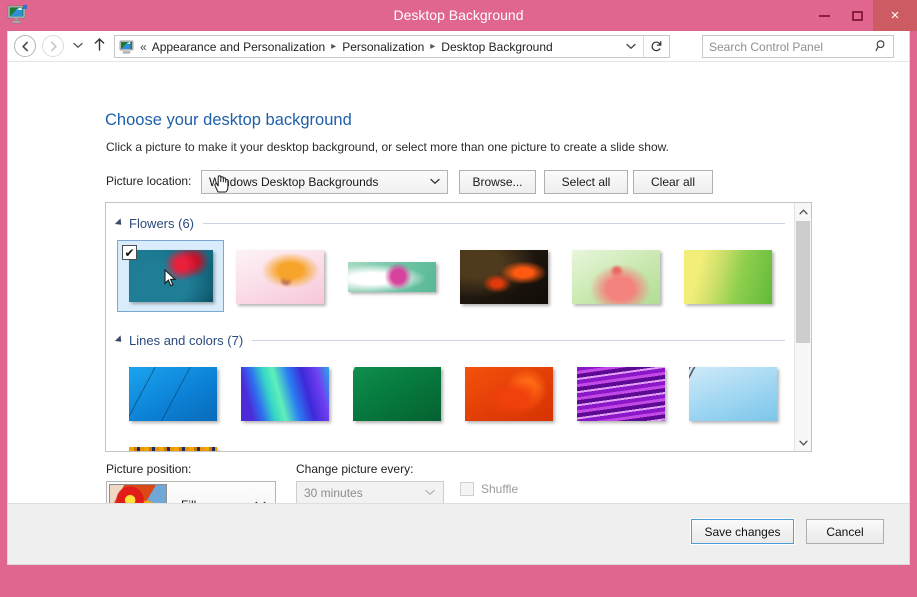  What do you see at coordinates (129, 252) in the screenshot?
I see `thumbnail-checkbox: ✔` at bounding box center [129, 252].